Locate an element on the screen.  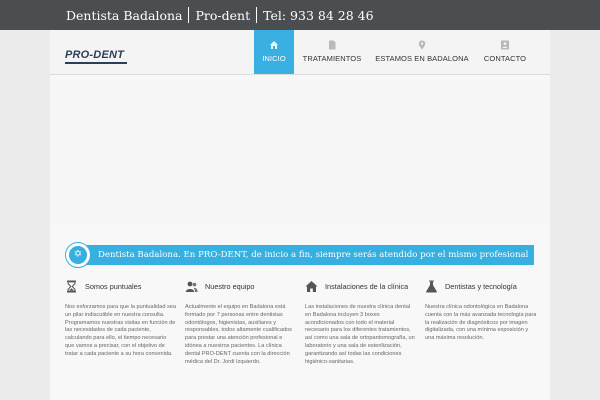
feature-title: Instalaciones de la clínica is located at coordinates (367, 286).